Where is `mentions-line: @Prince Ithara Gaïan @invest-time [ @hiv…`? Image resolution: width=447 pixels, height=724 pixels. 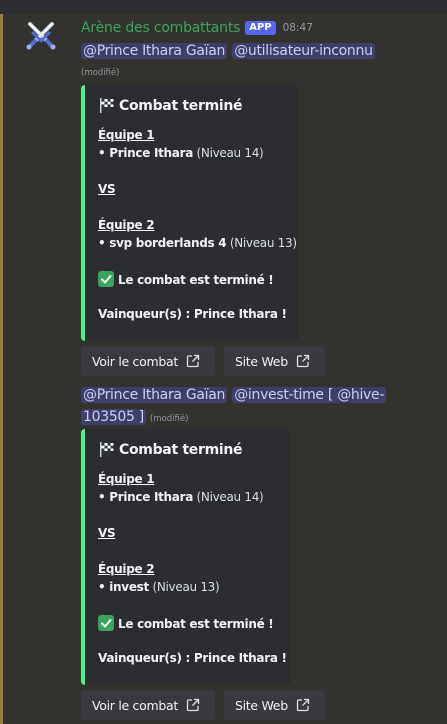 mentions-line: @Prince Ithara Gaïan @invest-time [ @hiv… is located at coordinates (234, 394).